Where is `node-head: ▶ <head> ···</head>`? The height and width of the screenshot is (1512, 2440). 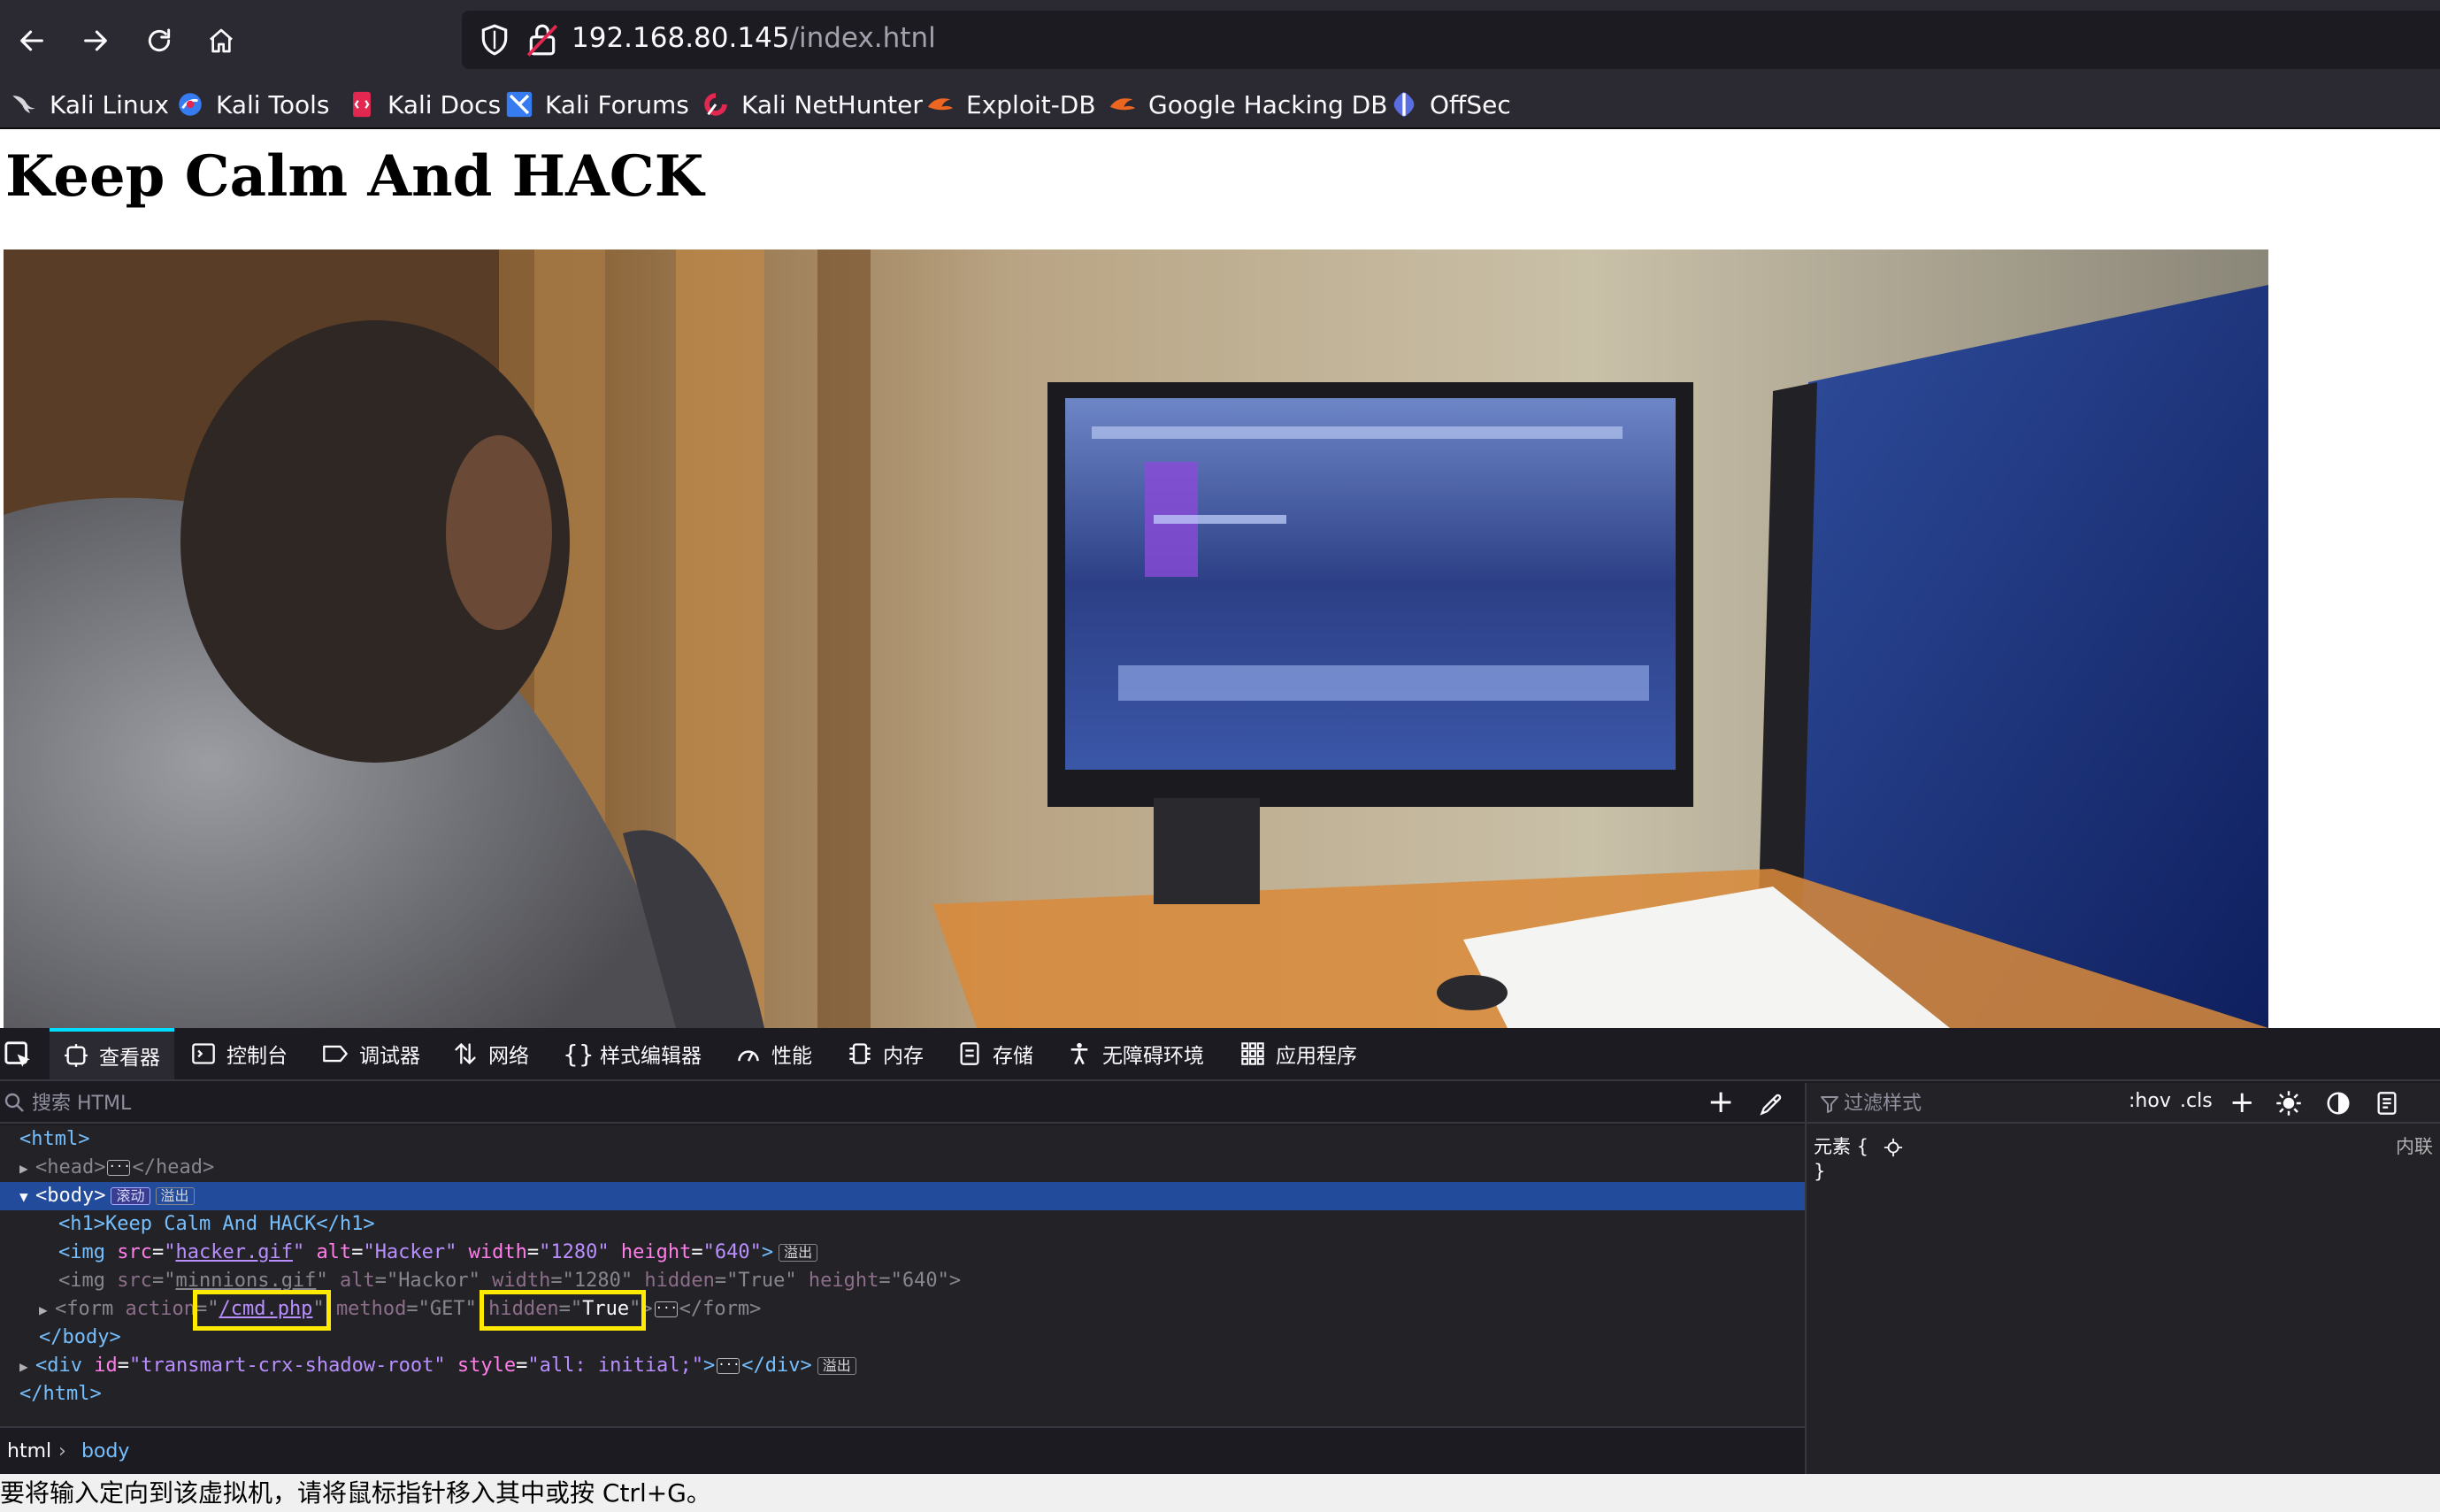
node-head: ▶ <head> ···</head> is located at coordinates (902, 1168).